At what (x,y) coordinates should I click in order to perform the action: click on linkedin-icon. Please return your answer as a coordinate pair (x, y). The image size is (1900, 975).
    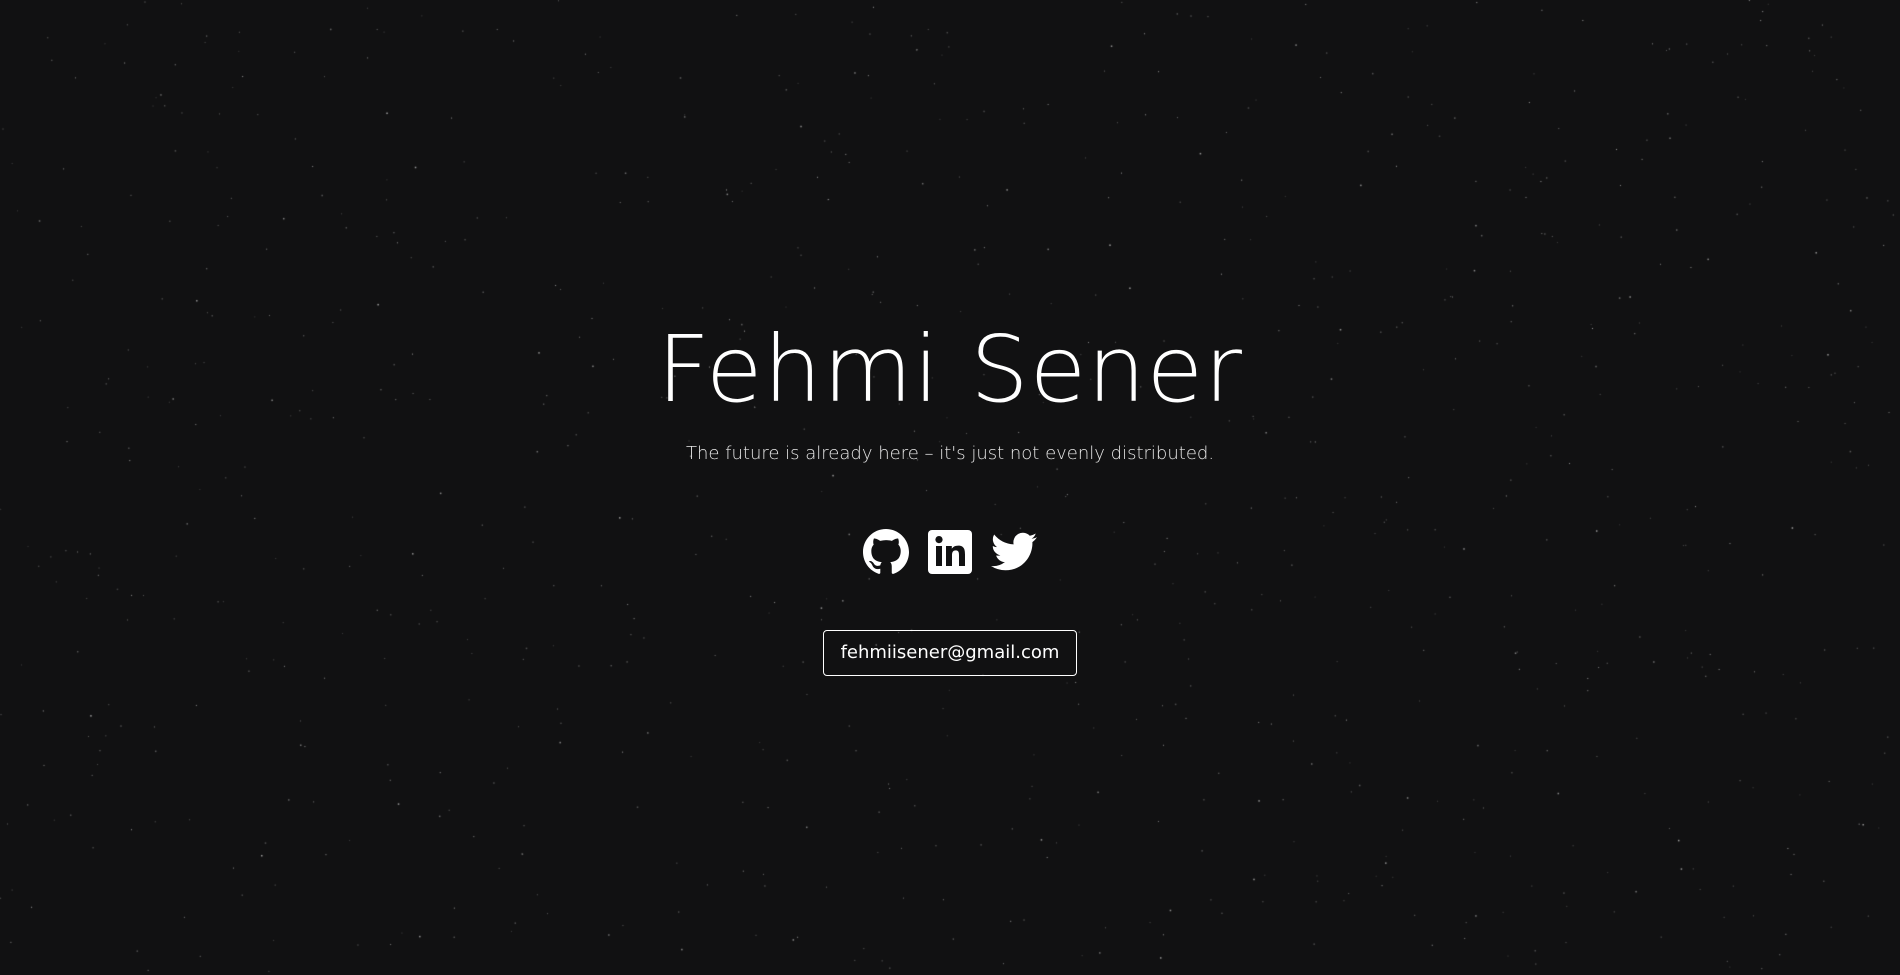
    Looking at the image, I should click on (950, 552).